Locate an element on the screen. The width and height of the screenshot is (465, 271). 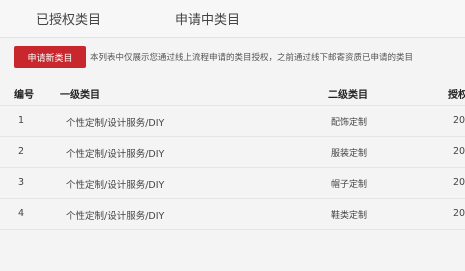
tab-bar: 已授权类目 申请中类目 is located at coordinates (232, 19).